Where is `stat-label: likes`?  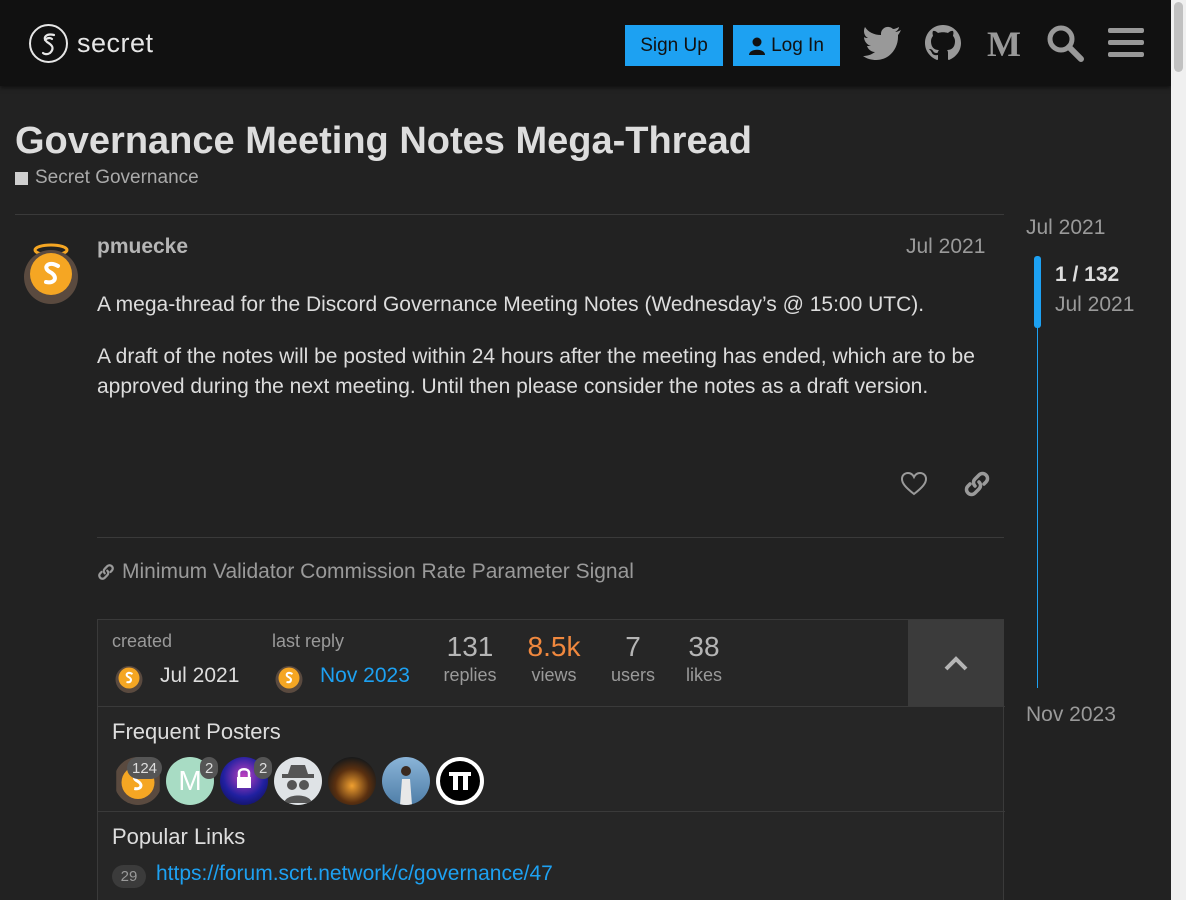
stat-label: likes is located at coordinates (703, 675).